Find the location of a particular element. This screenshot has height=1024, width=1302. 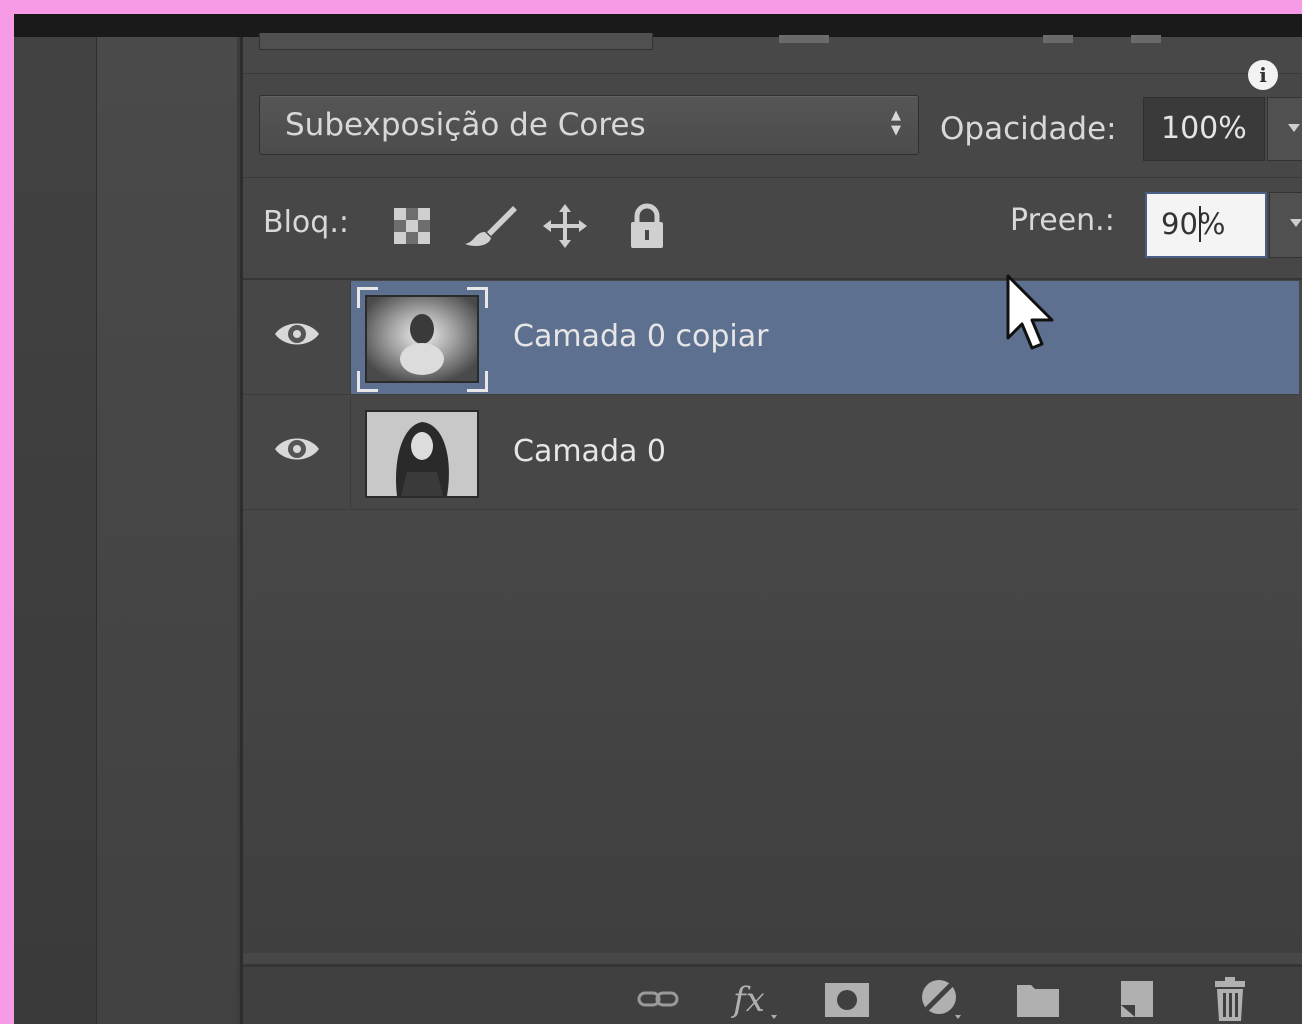

lock-label: Bloq.: is located at coordinates (306, 222).